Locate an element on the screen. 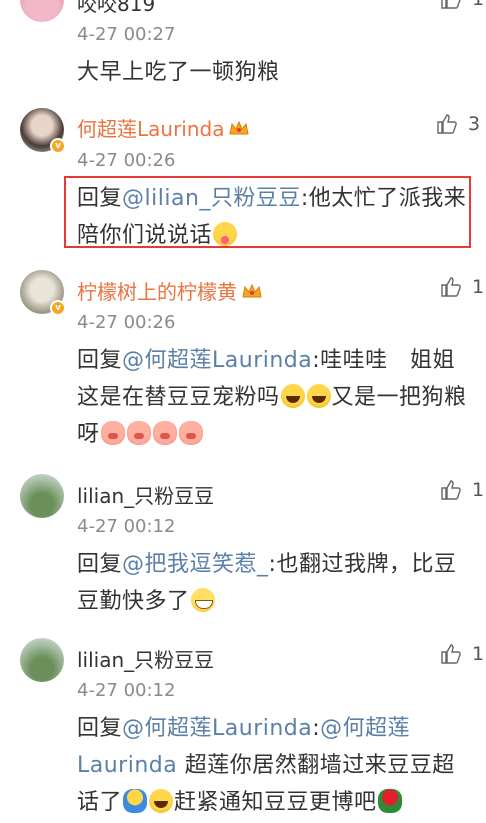 The height and width of the screenshot is (823, 486). comment-text: 回复@把我逗笑惹_:也翻过我牌，比豆豆勤快多了 is located at coordinates (267, 583).